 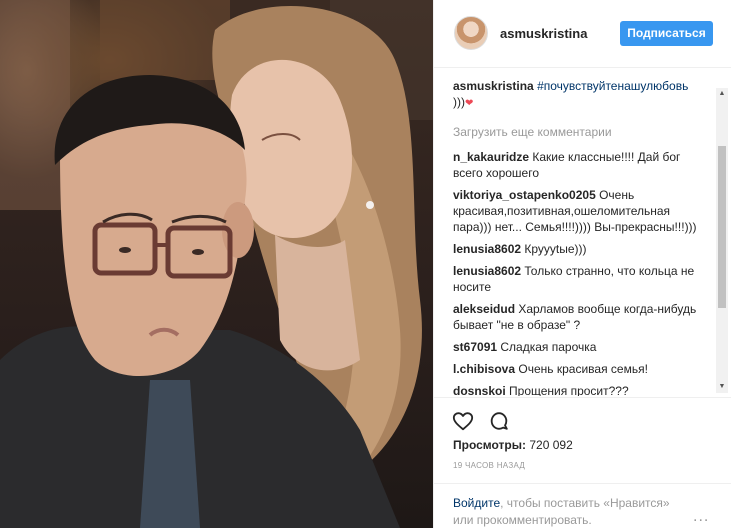 What do you see at coordinates (479, 390) in the screenshot?
I see `comment-username: dosnskoi` at bounding box center [479, 390].